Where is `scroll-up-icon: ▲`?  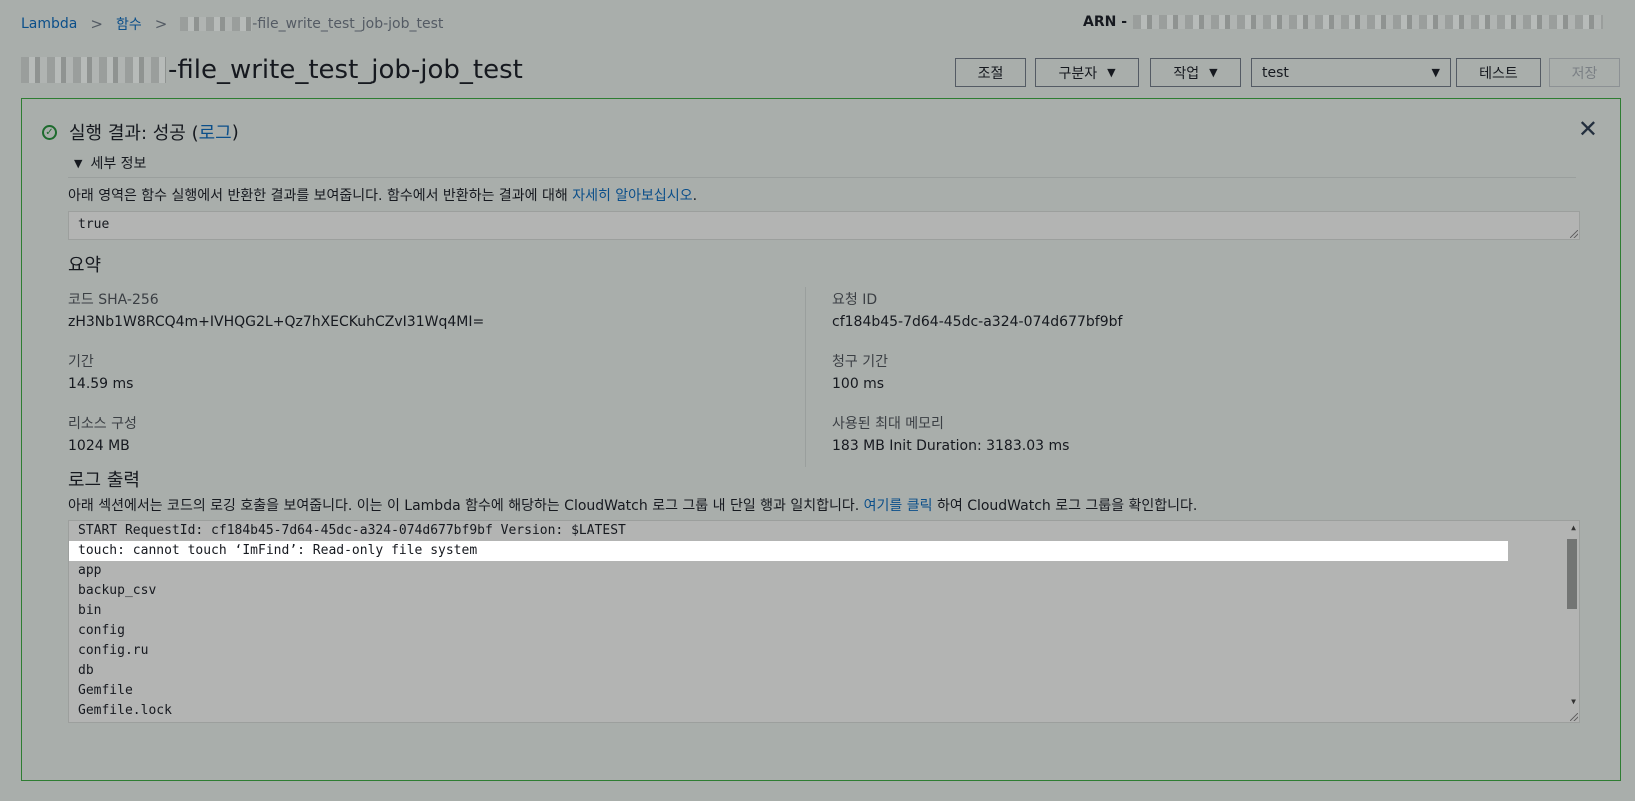
scroll-up-icon: ▲ is located at coordinates (1573, 527).